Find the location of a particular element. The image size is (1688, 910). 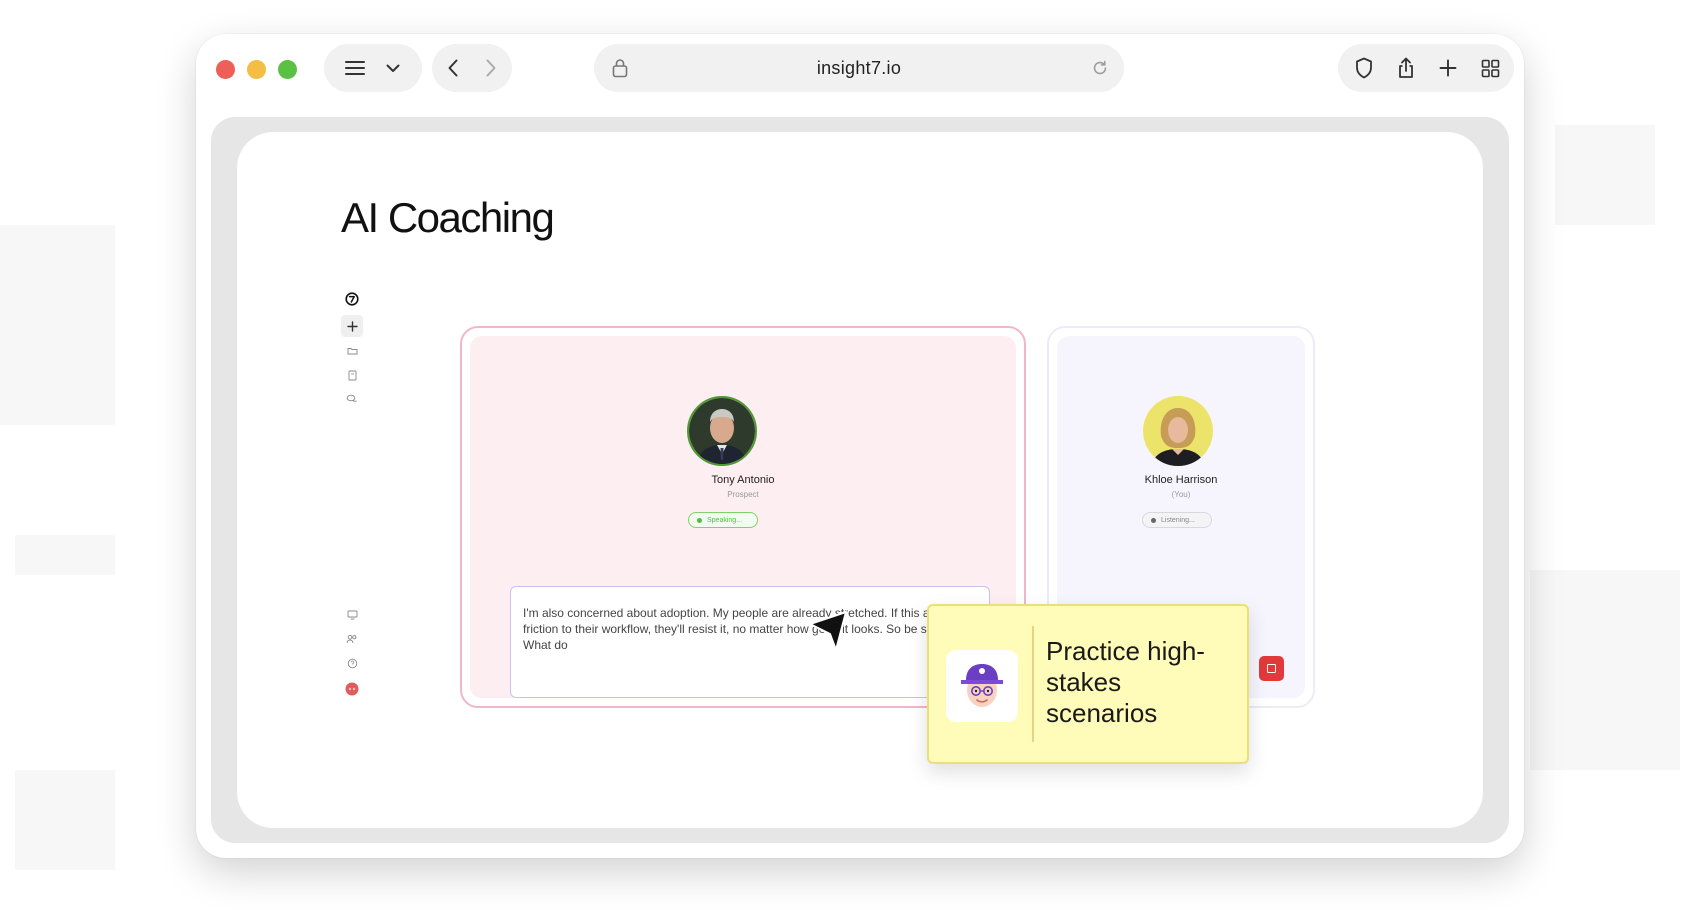

new-session-button is located at coordinates (352, 326).